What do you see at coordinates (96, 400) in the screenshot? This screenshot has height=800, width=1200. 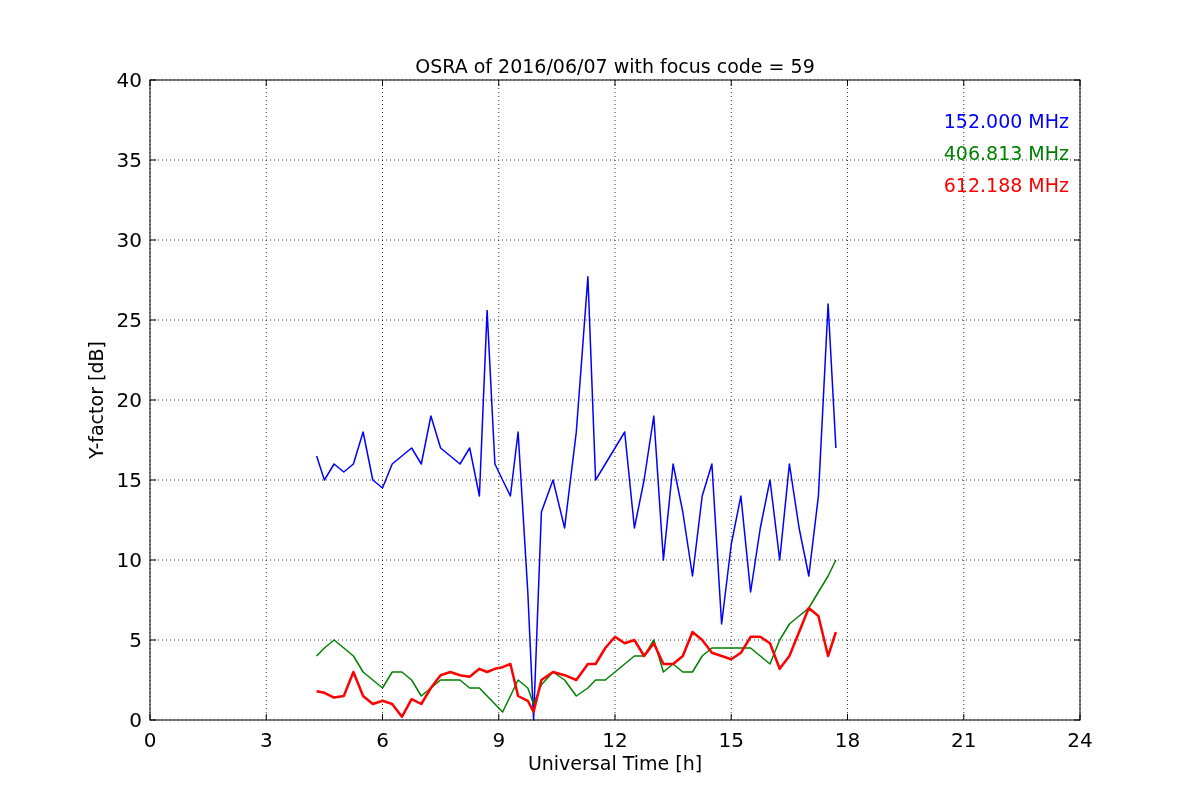 I see `y-axis-label: Y-factor [dB]` at bounding box center [96, 400].